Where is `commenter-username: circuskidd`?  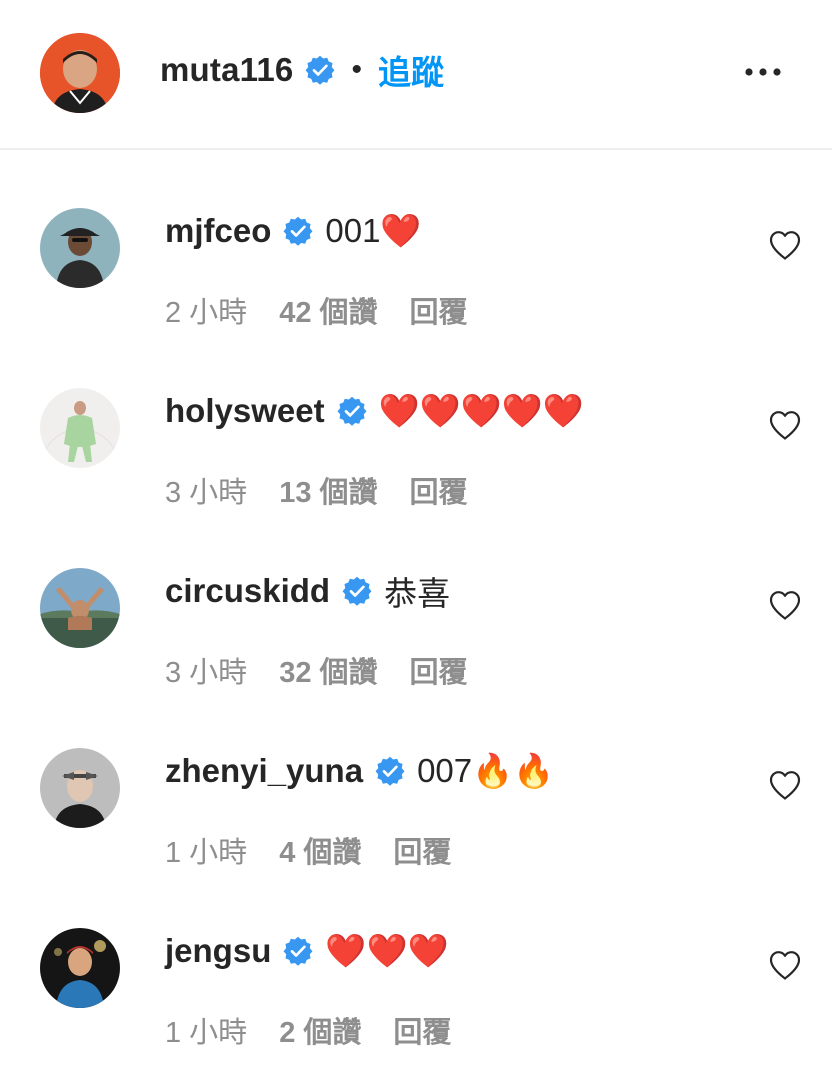 commenter-username: circuskidd is located at coordinates (247, 591).